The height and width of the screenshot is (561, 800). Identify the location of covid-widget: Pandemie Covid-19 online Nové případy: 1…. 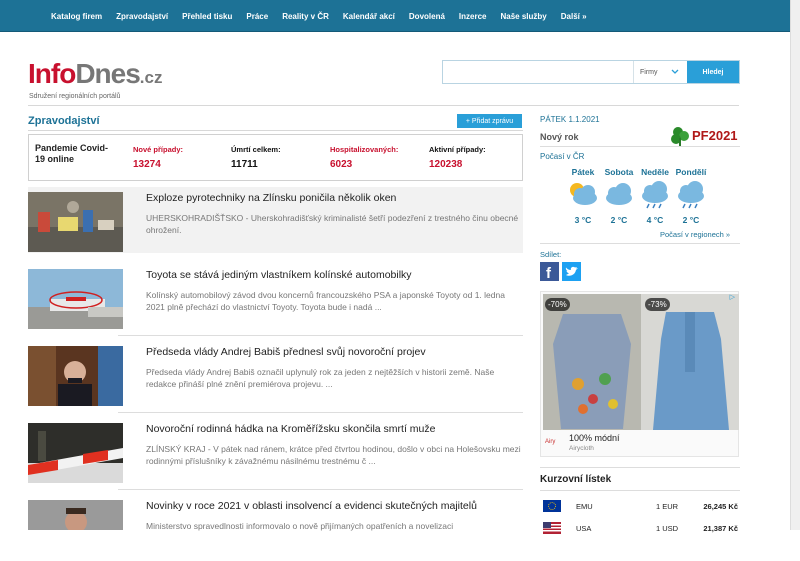
(275, 157).